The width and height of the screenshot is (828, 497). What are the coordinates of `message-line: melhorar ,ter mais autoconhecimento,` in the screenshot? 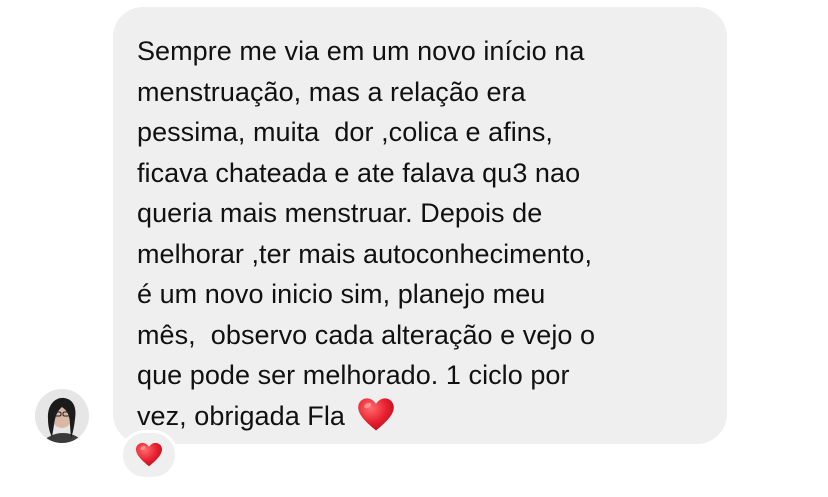 It's located at (365, 253).